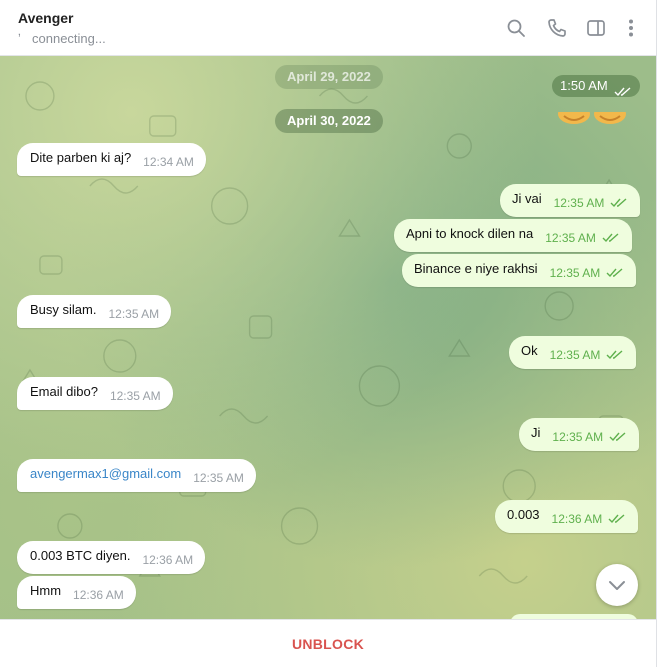 Image resolution: width=659 pixels, height=667 pixels. I want to click on message-outgoing: Ji 12:35 AM, so click(579, 434).